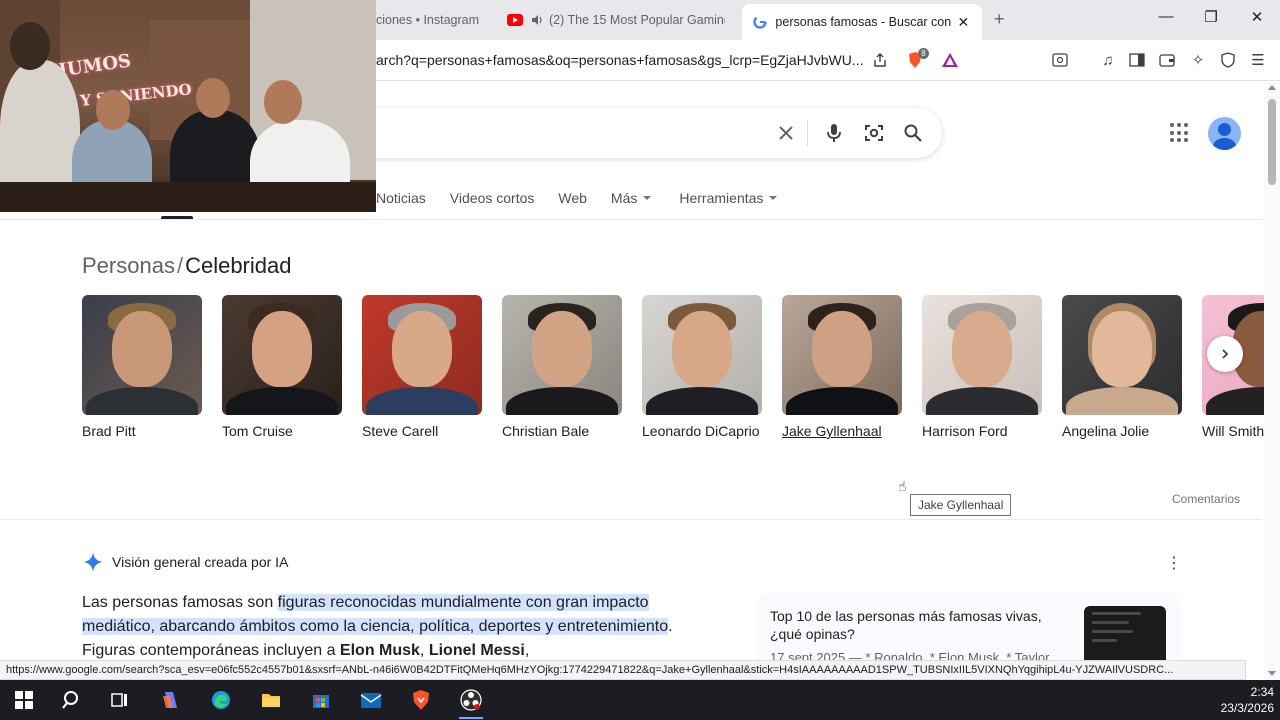  Describe the element at coordinates (24, 700) in the screenshot. I see `windows-start-icon` at that location.